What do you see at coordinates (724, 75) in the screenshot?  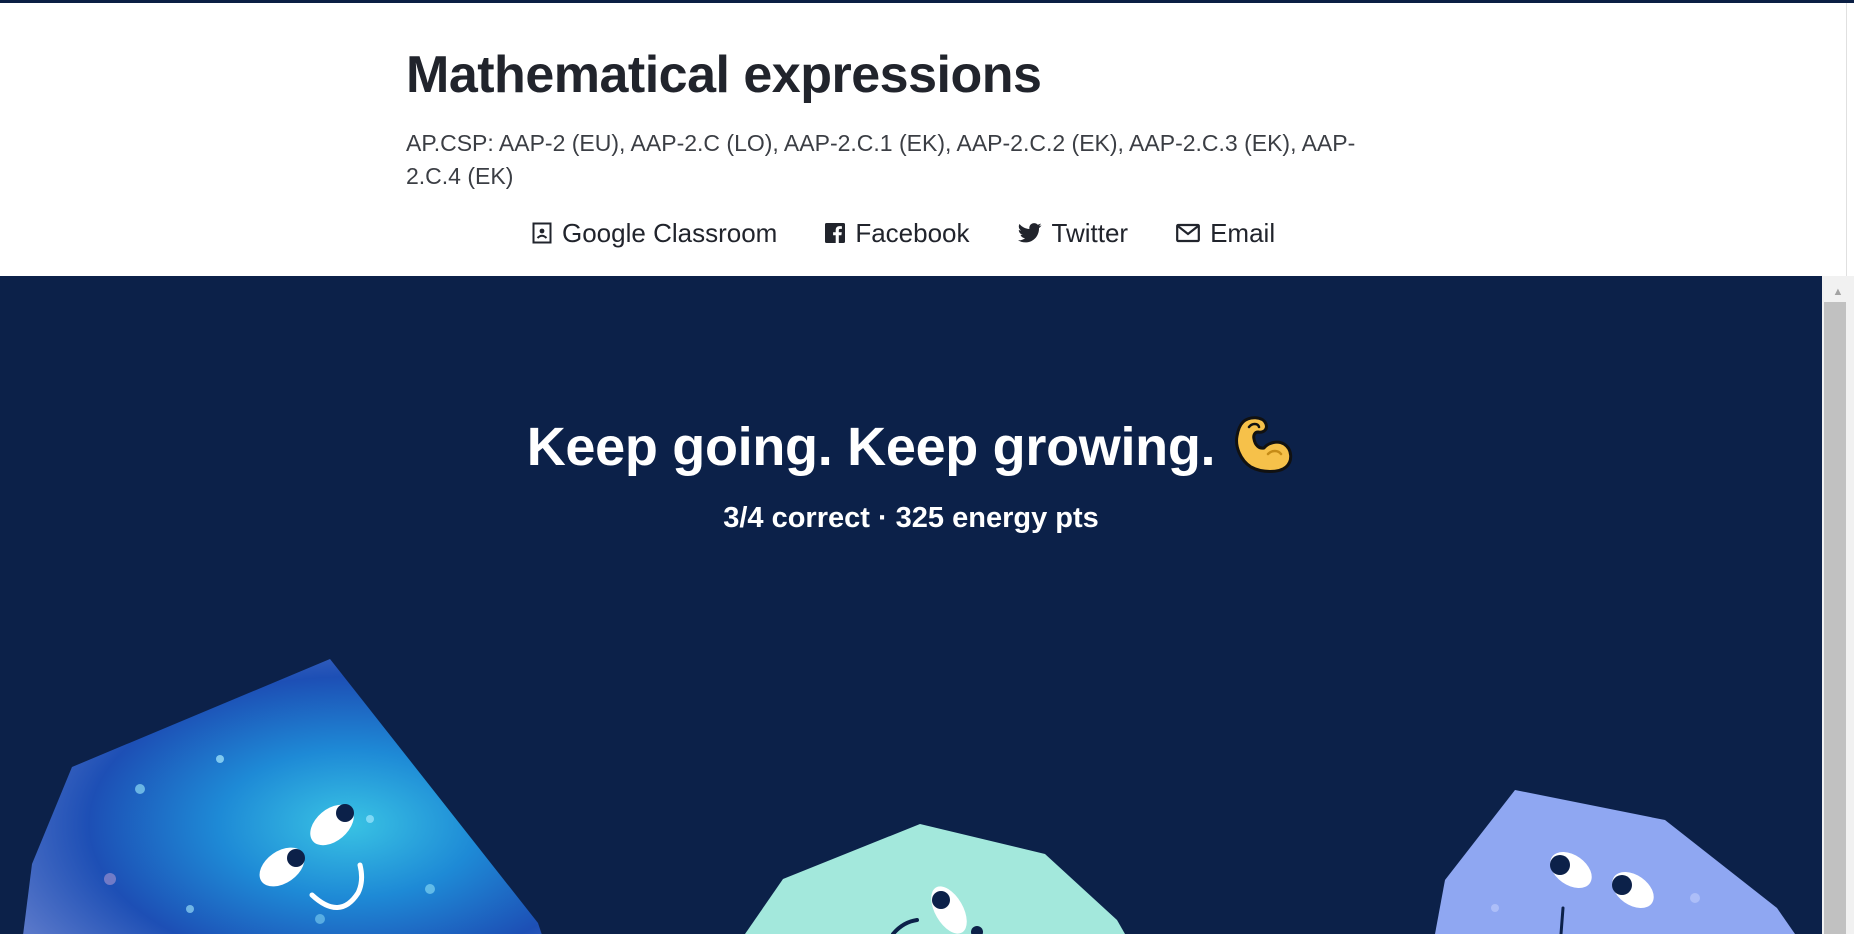 I see `page-title: Mathematical expressions` at bounding box center [724, 75].